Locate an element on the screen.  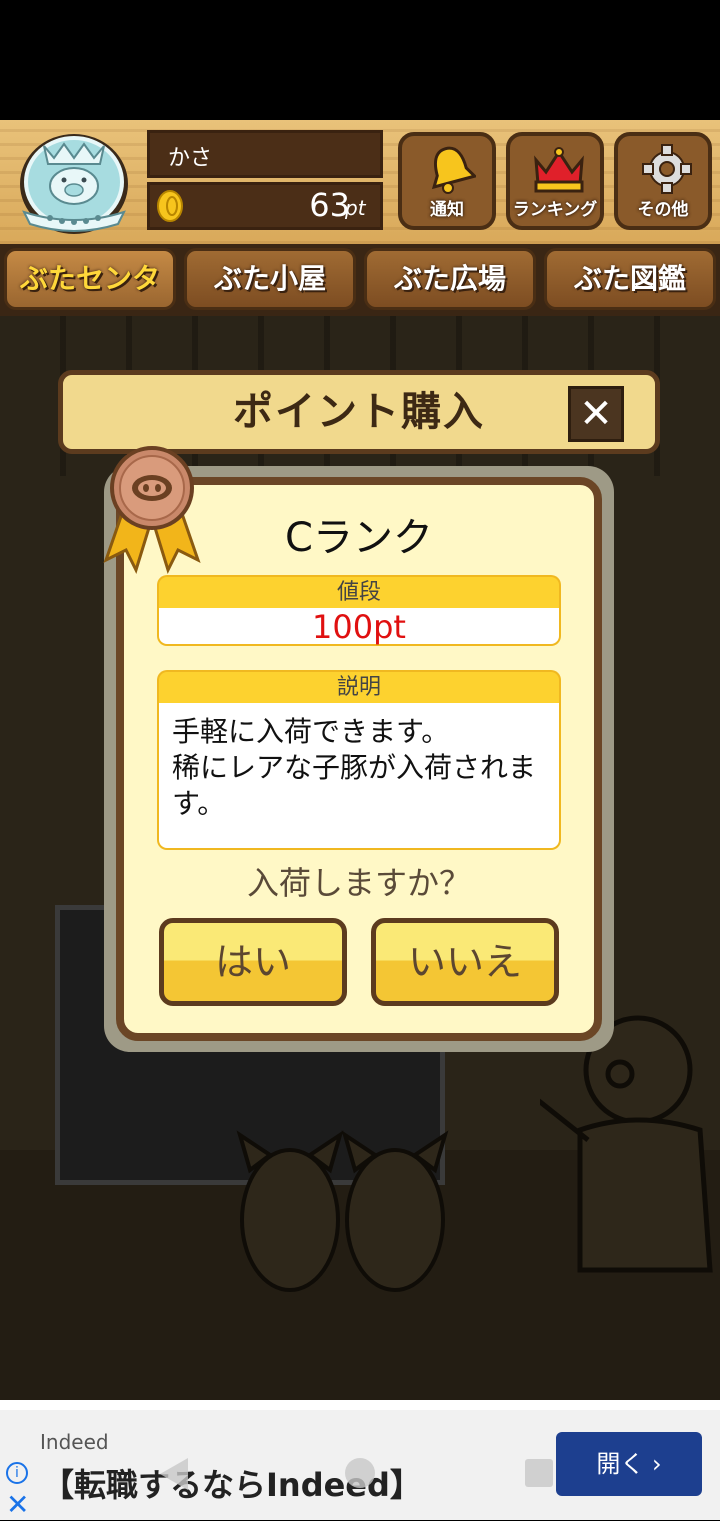
ad-close-icon: ✕ is located at coordinates (17, 1504).